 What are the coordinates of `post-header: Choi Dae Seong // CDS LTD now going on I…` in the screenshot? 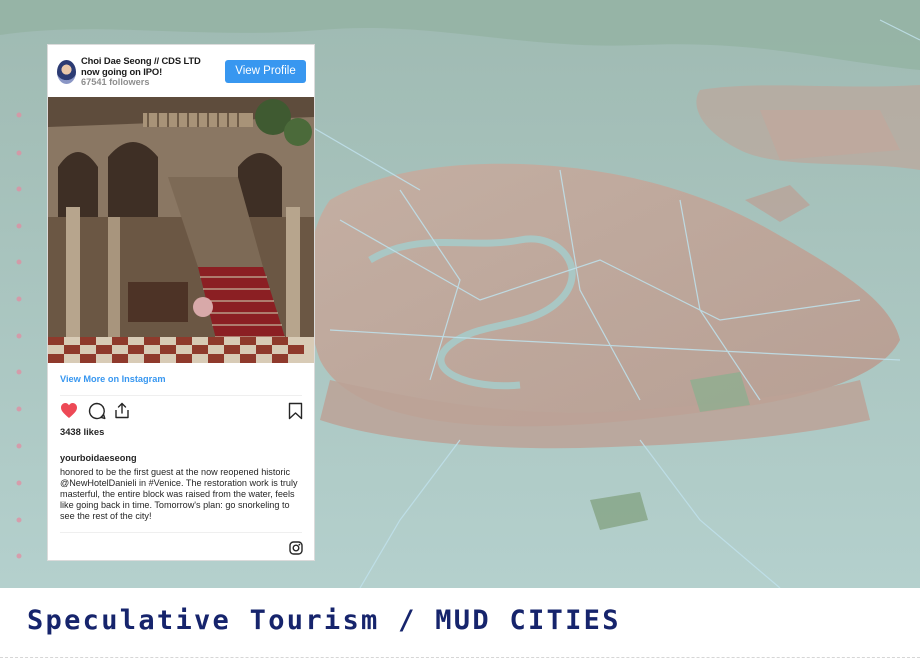 It's located at (181, 71).